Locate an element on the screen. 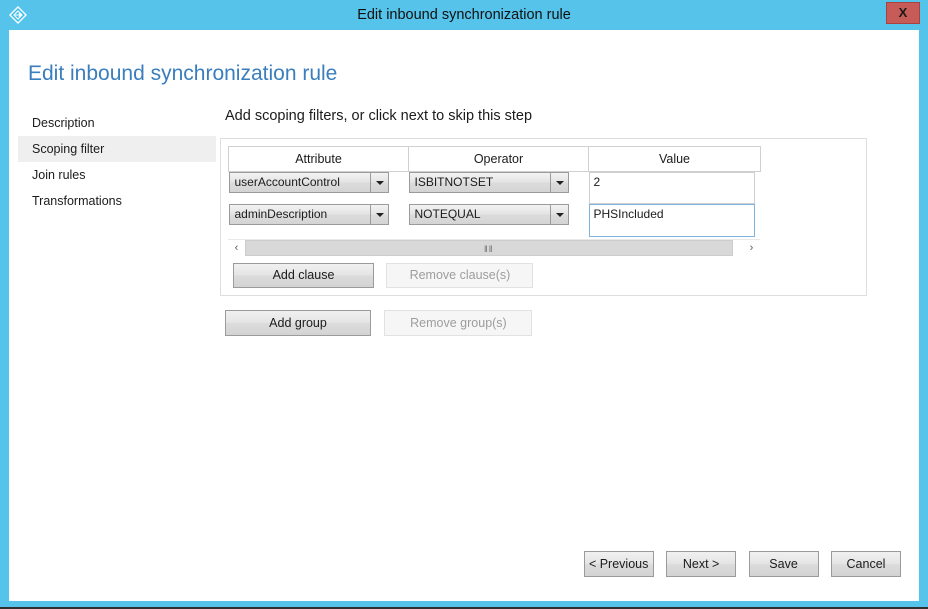  cell-operator: ISBITNOTSET is located at coordinates (498, 188).